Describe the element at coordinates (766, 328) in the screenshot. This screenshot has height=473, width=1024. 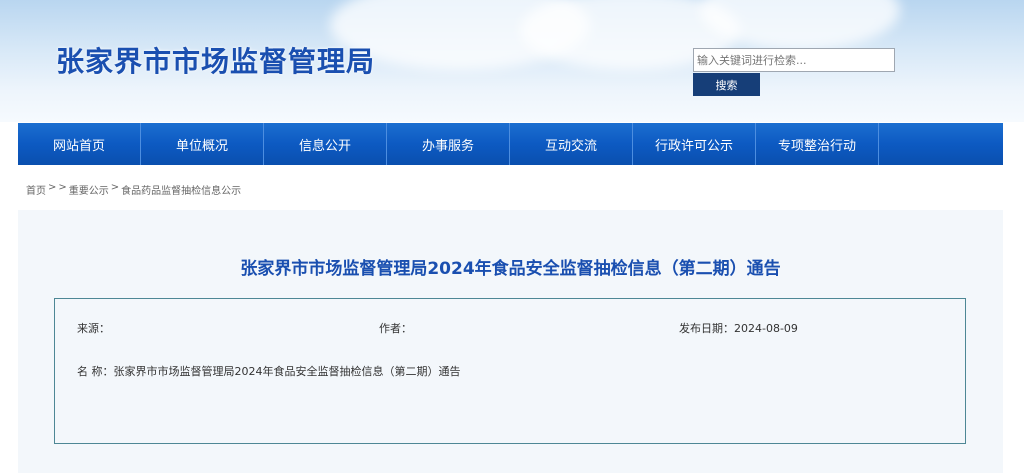
I see `publish-date-value: 2024-08-09` at that location.